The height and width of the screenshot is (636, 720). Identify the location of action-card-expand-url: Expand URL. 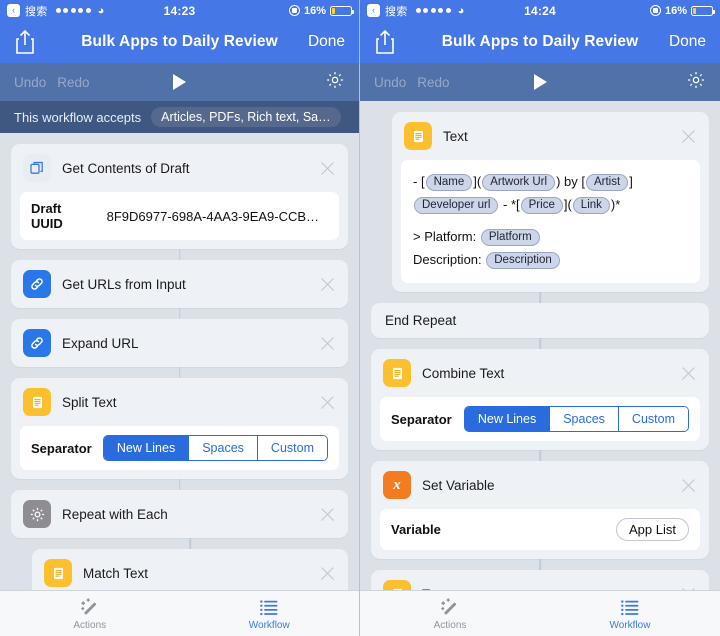
(179, 343).